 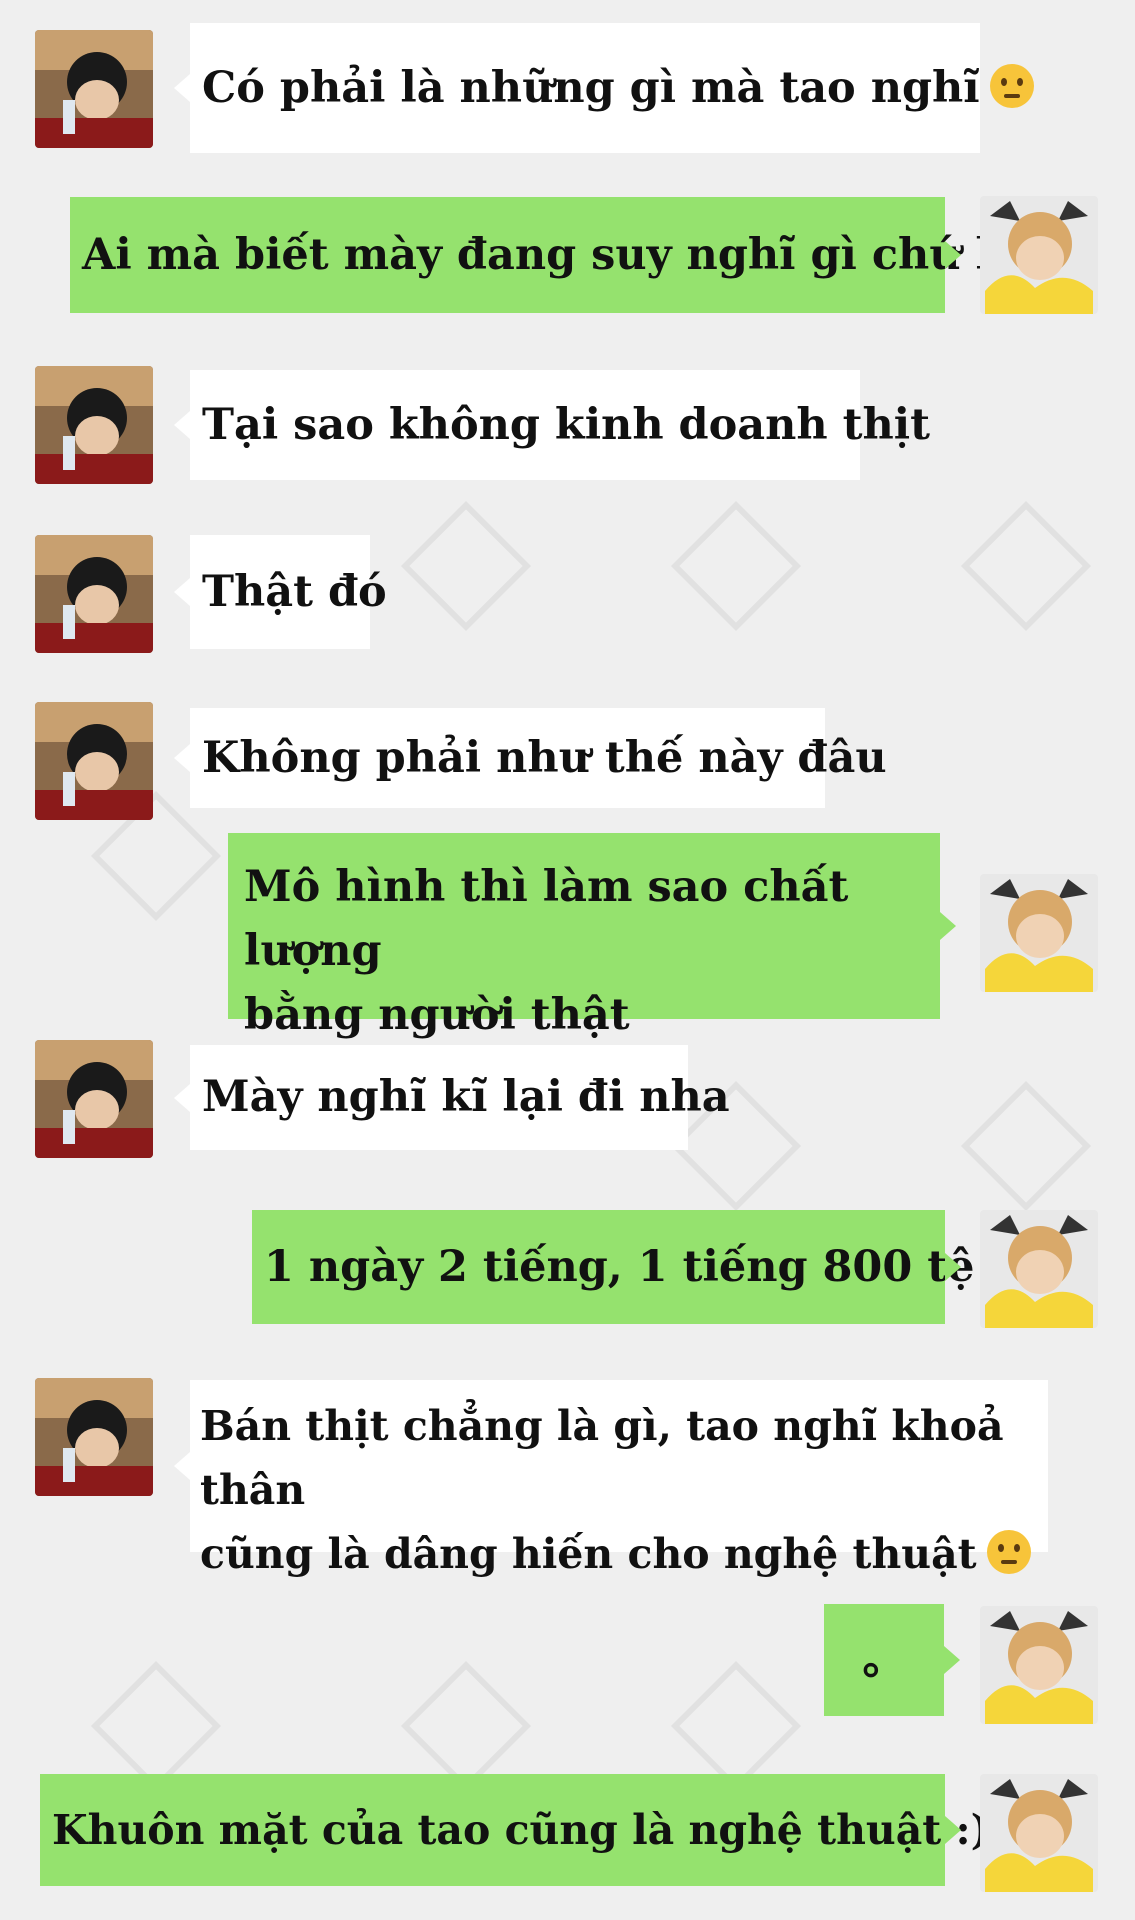 I want to click on thinking-face-icon, so click(x=1011, y=86).